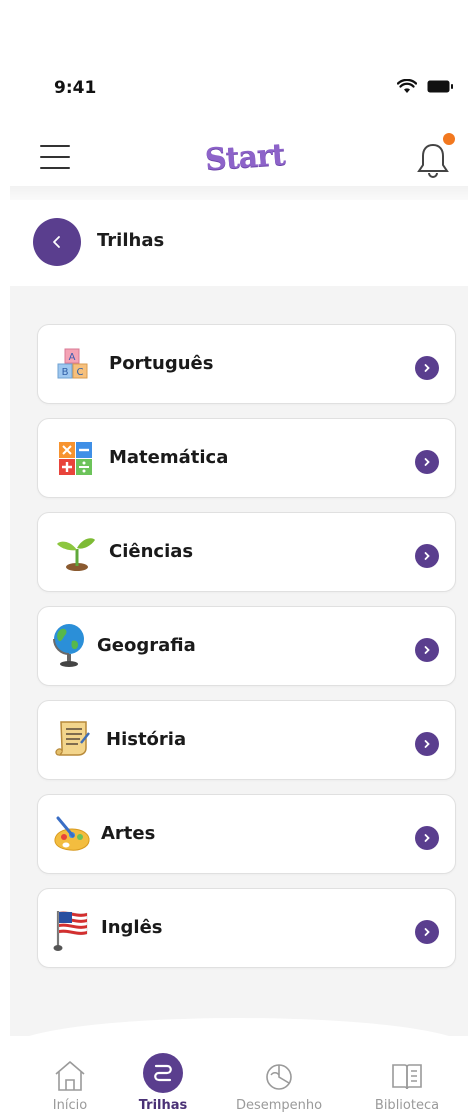  Describe the element at coordinates (146, 645) in the screenshot. I see `subject-label: Geografia` at that location.